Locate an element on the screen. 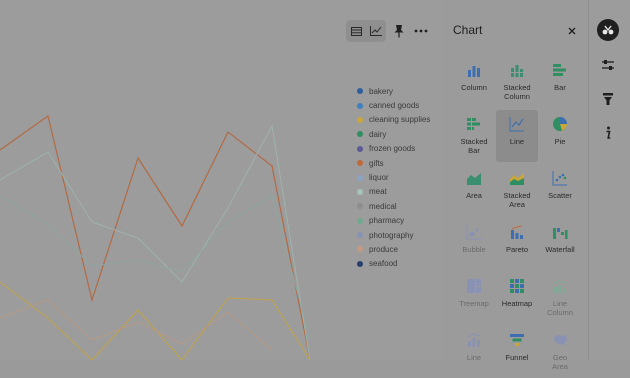 The width and height of the screenshot is (630, 378). bubble-chart-icon is located at coordinates (474, 232).